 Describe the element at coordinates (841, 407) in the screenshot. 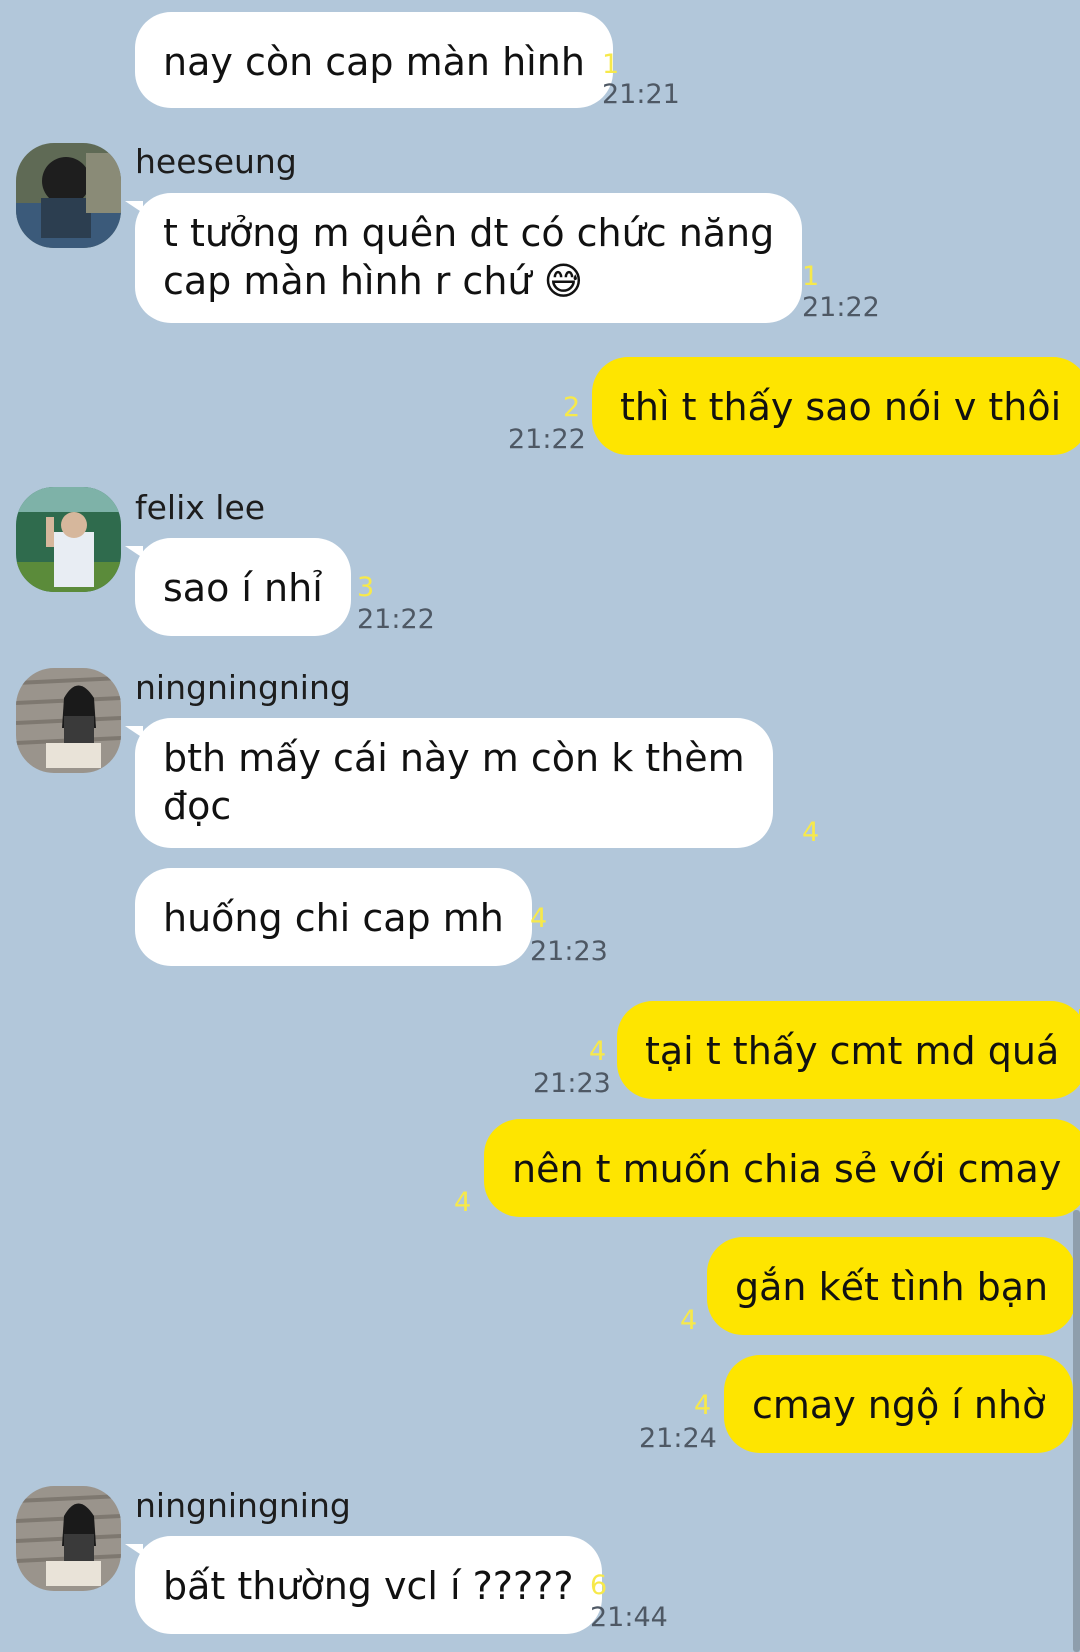

I see `message-text: thì t thấy sao nói v thôi` at that location.